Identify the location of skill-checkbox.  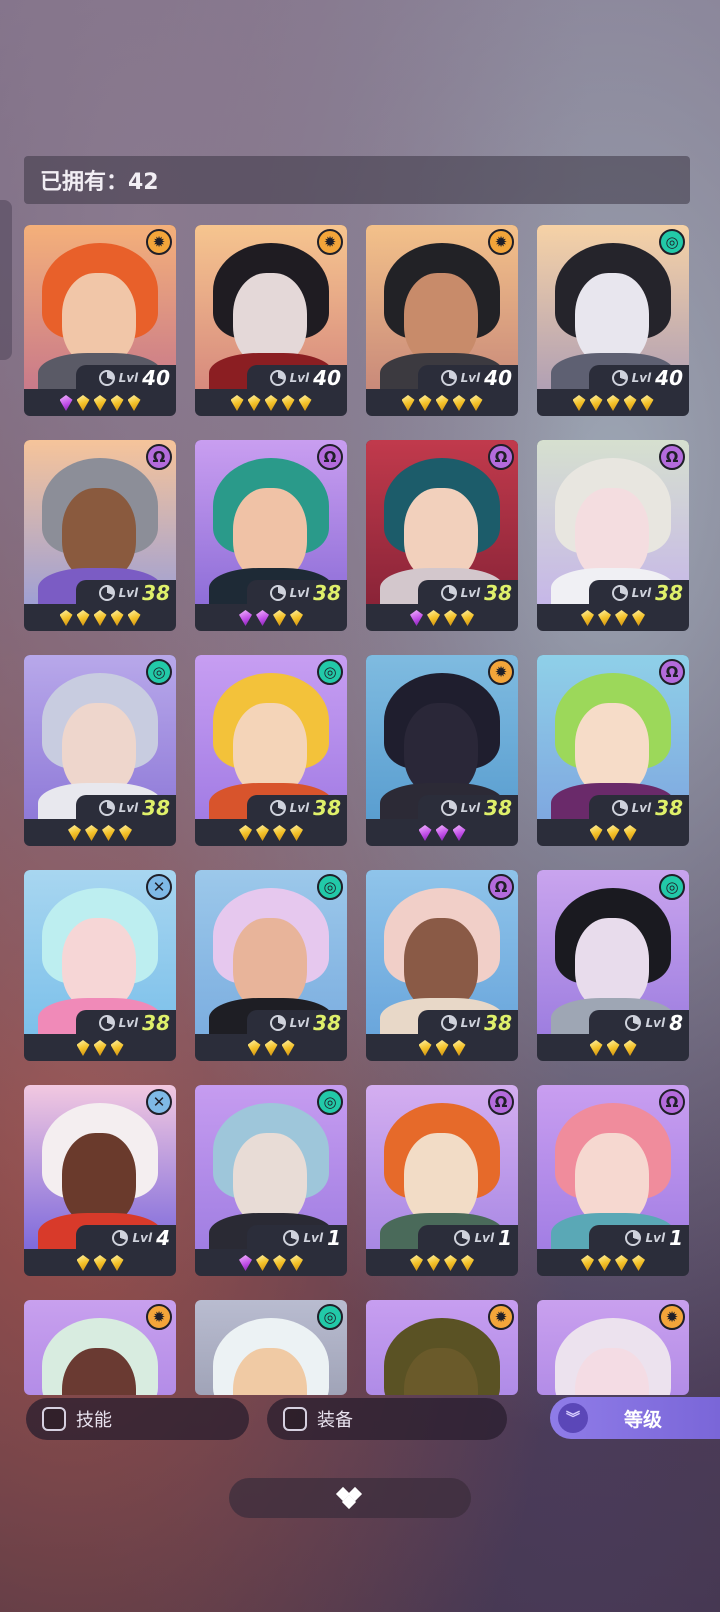
(54, 1419).